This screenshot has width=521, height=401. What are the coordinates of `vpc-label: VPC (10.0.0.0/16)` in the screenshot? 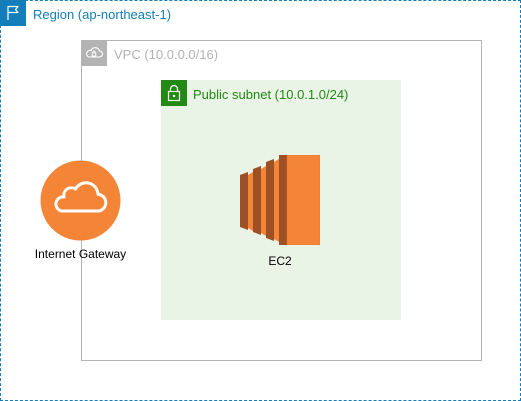 It's located at (166, 54).